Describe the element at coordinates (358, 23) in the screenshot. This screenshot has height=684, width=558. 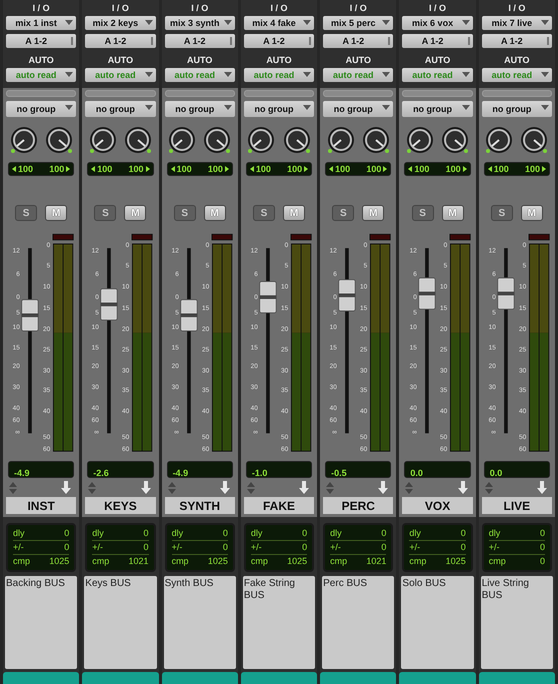
I see `input-selector: mix 5 perc` at that location.